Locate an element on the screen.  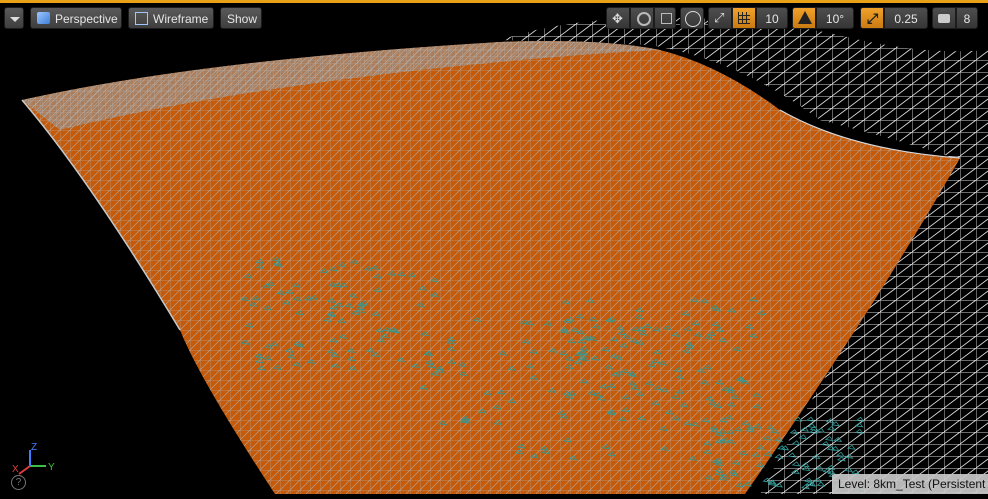
rotate-tool-button is located at coordinates (642, 18).